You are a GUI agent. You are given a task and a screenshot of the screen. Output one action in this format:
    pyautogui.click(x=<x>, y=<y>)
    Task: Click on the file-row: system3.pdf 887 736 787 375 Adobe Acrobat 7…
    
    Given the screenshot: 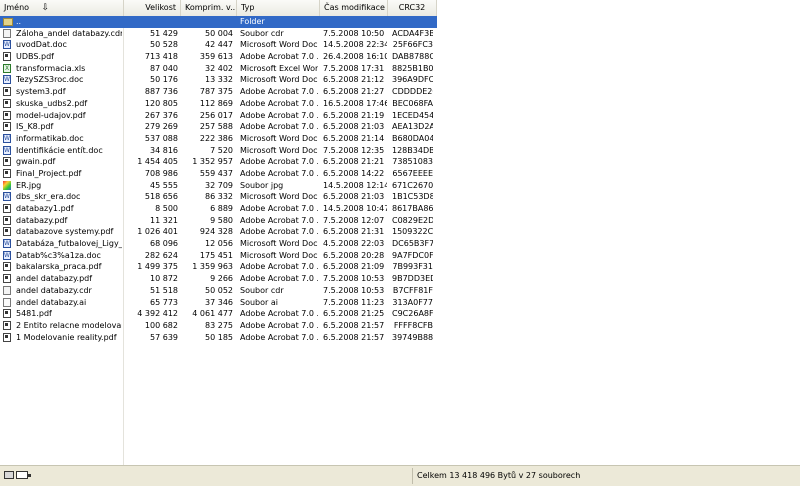 What is the action you would take?
    pyautogui.click(x=218, y=92)
    